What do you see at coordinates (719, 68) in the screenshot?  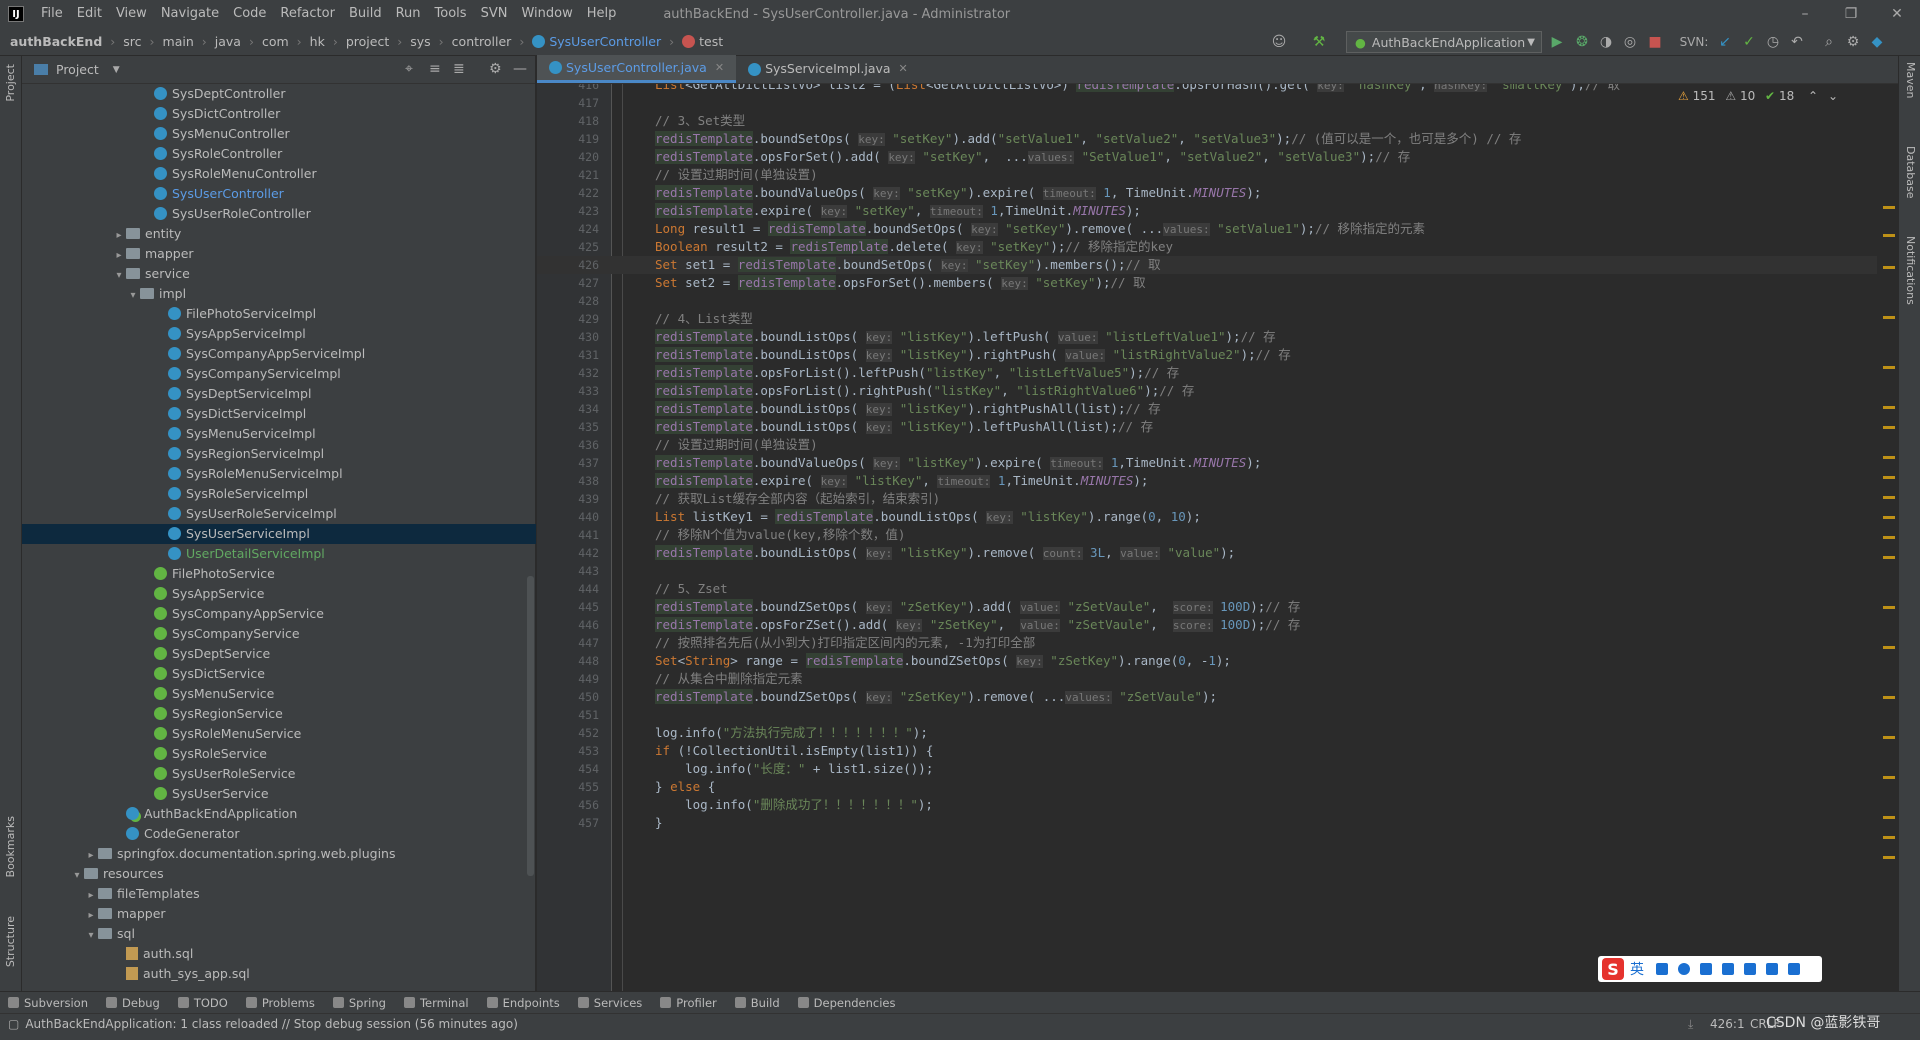 I see `close-tab-icon: ✕` at bounding box center [719, 68].